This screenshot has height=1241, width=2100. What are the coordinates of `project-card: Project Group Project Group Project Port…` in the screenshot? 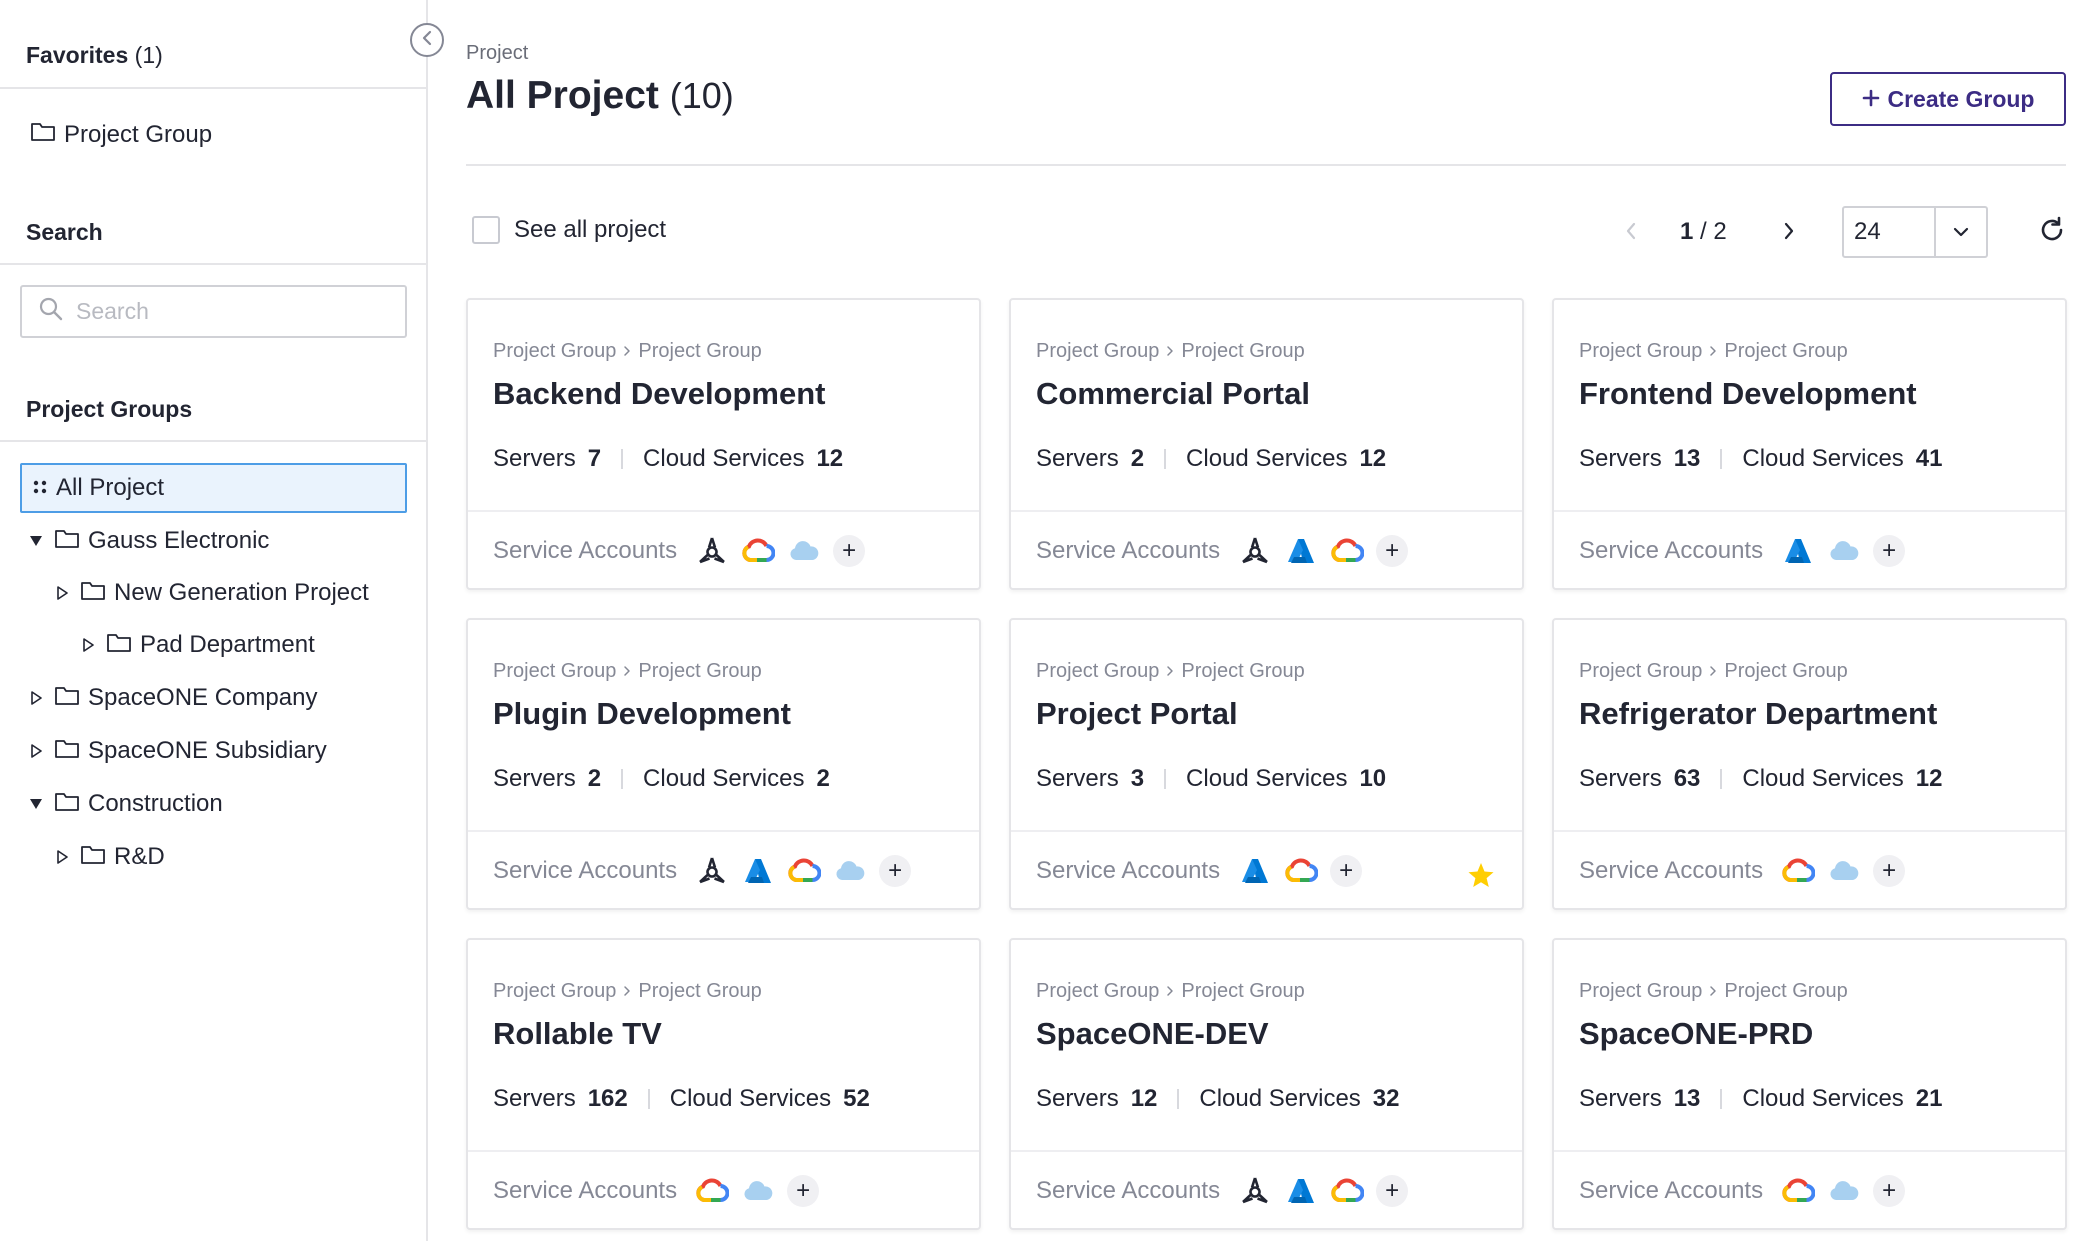 It's located at (1266, 764).